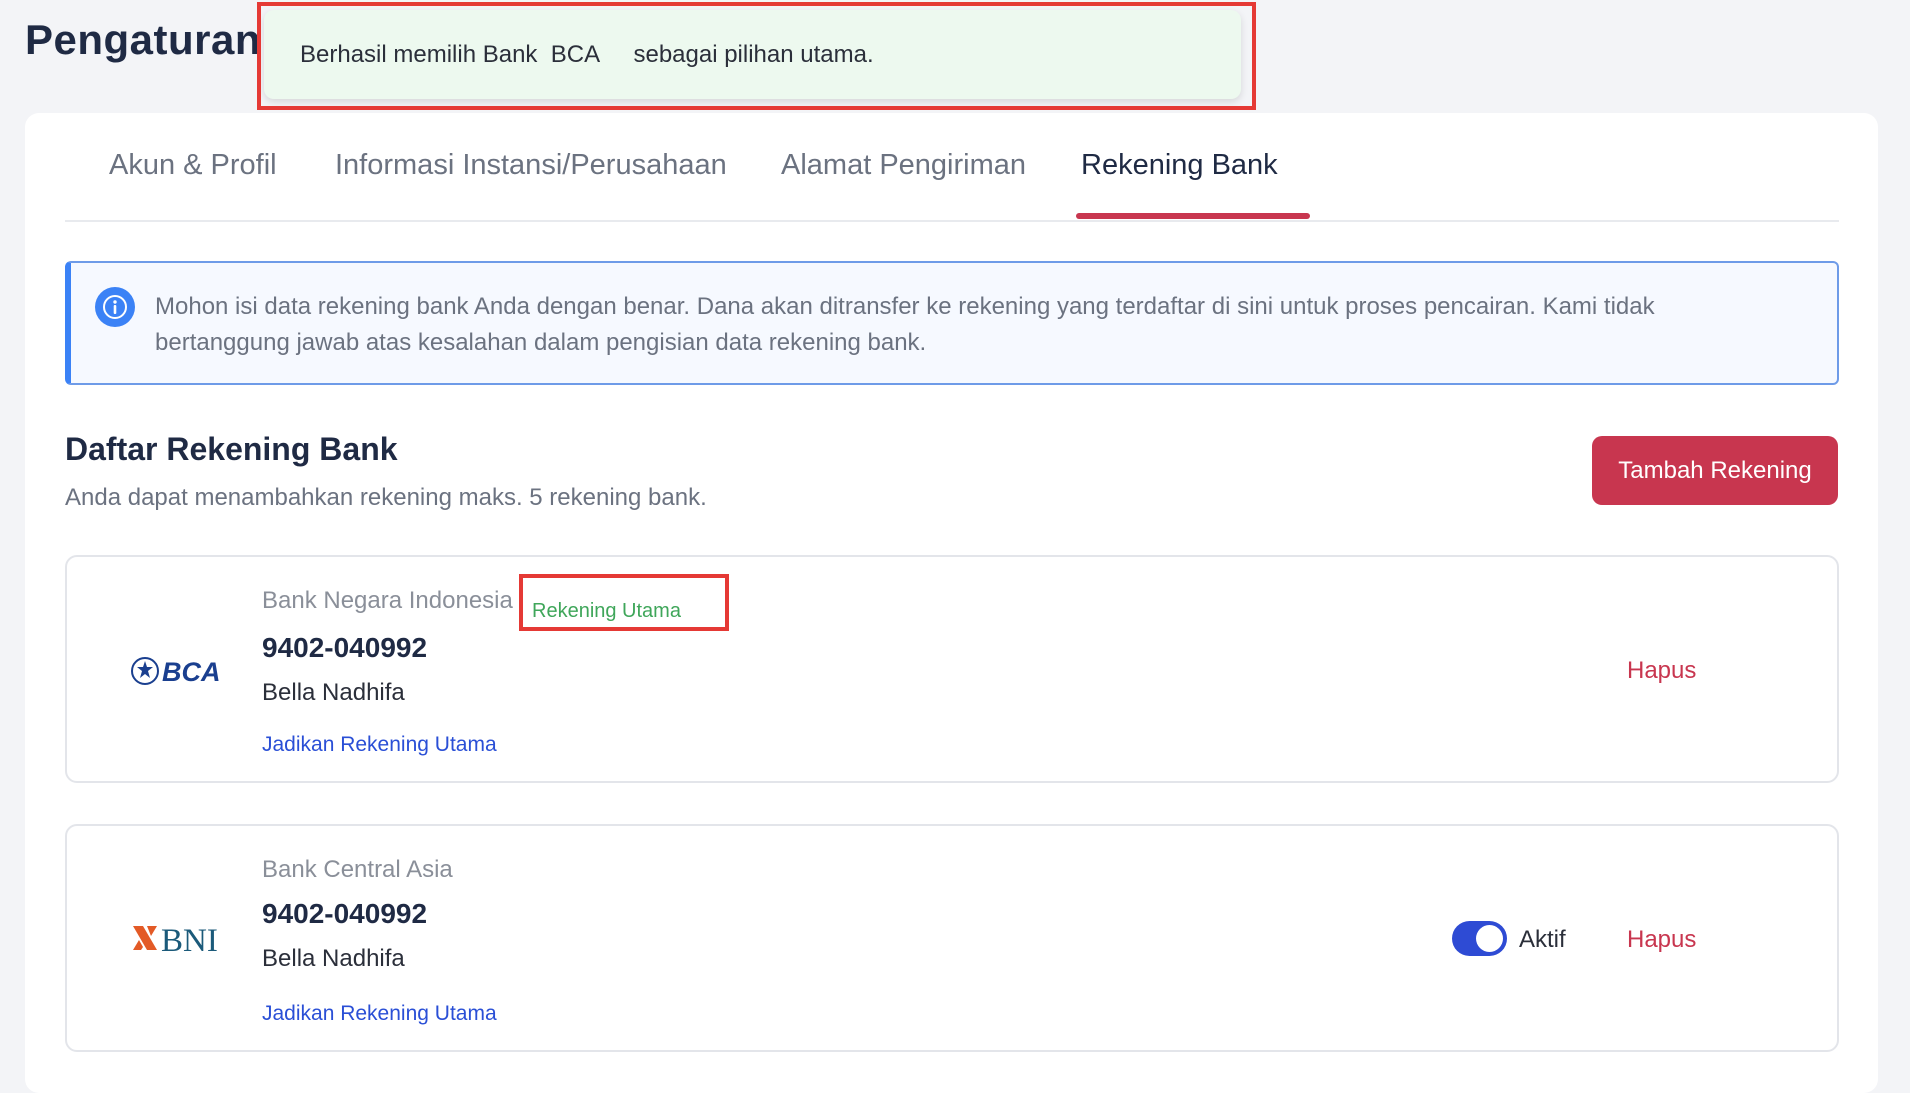 This screenshot has height=1093, width=1910. I want to click on page-title: Pengaturan, so click(143, 39).